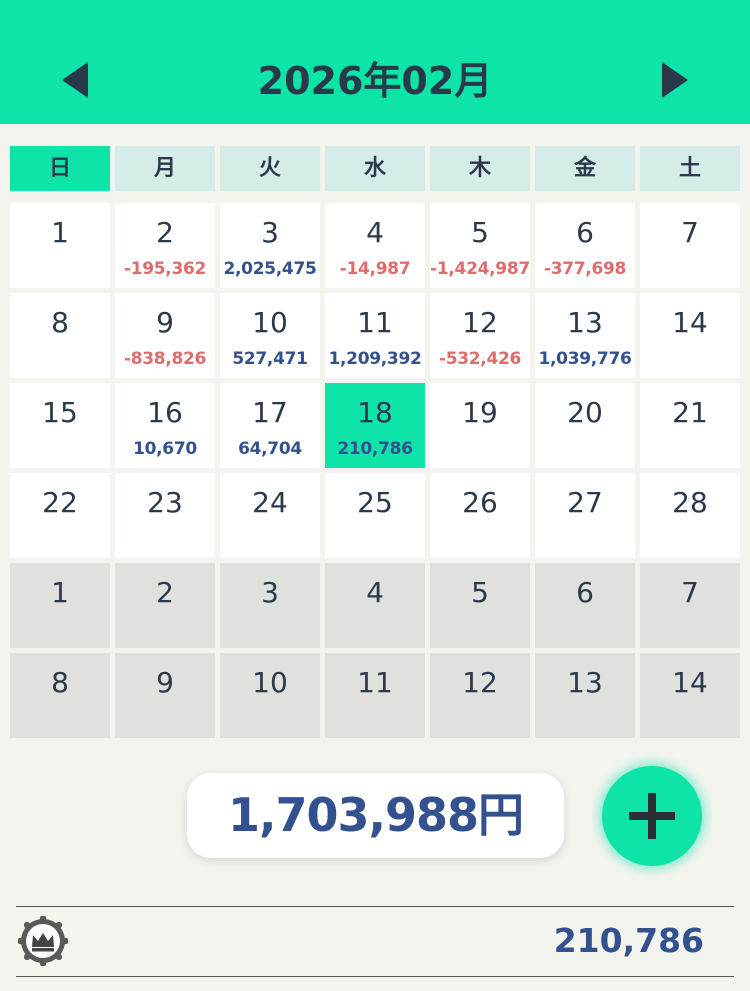 The height and width of the screenshot is (991, 750). I want to click on calendar-day: 4, so click(375, 605).